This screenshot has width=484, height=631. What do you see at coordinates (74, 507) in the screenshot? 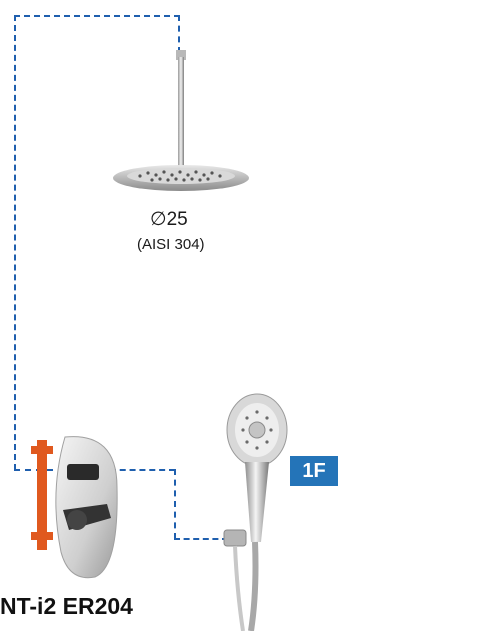
I see `mixer-valve-icon` at bounding box center [74, 507].